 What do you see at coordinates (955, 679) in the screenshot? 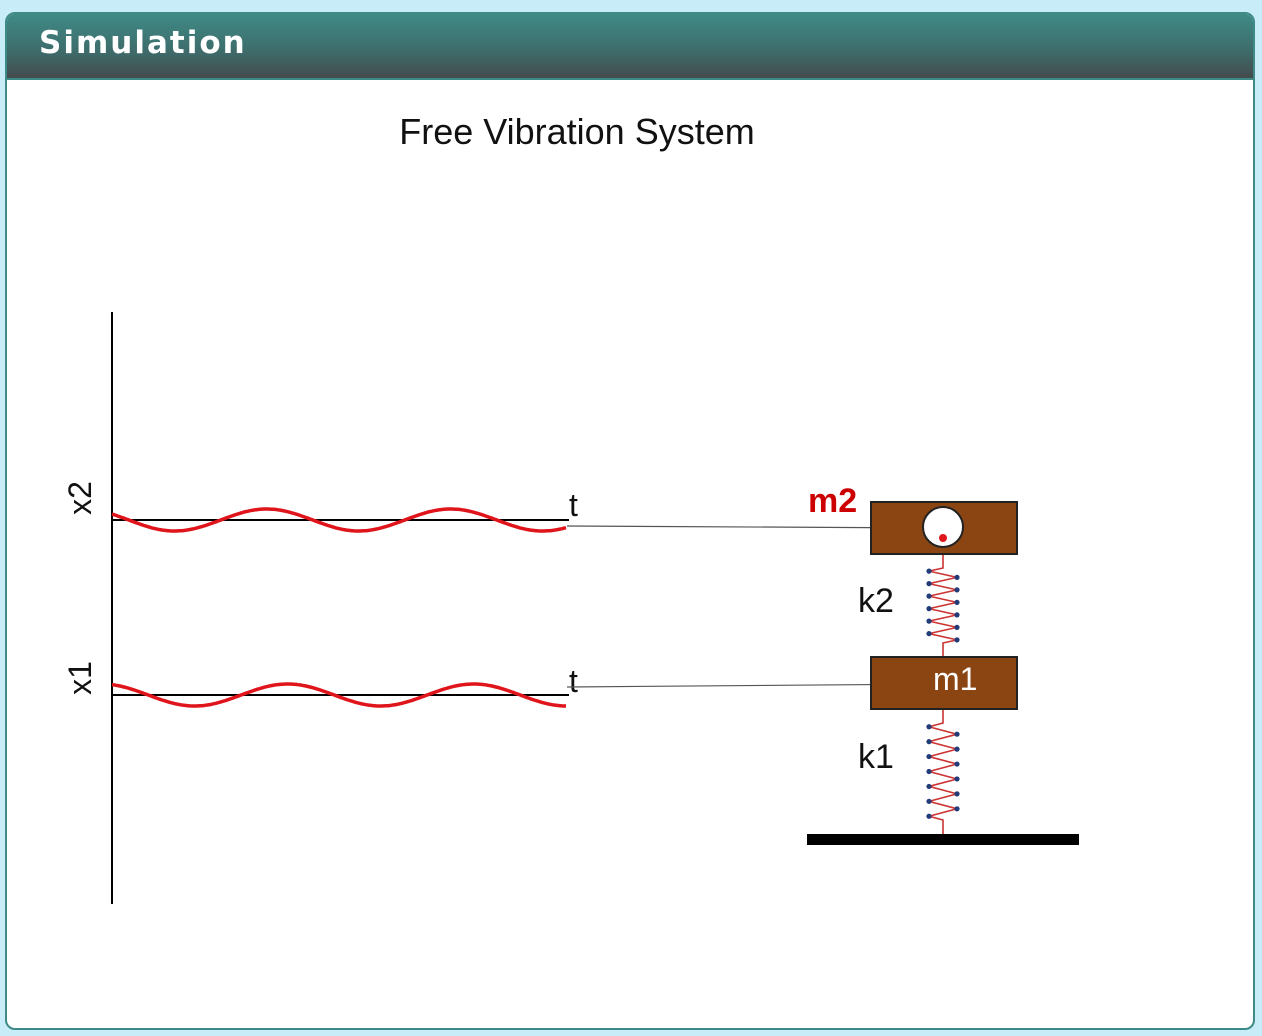
I see `mass-m1-label: m1` at bounding box center [955, 679].